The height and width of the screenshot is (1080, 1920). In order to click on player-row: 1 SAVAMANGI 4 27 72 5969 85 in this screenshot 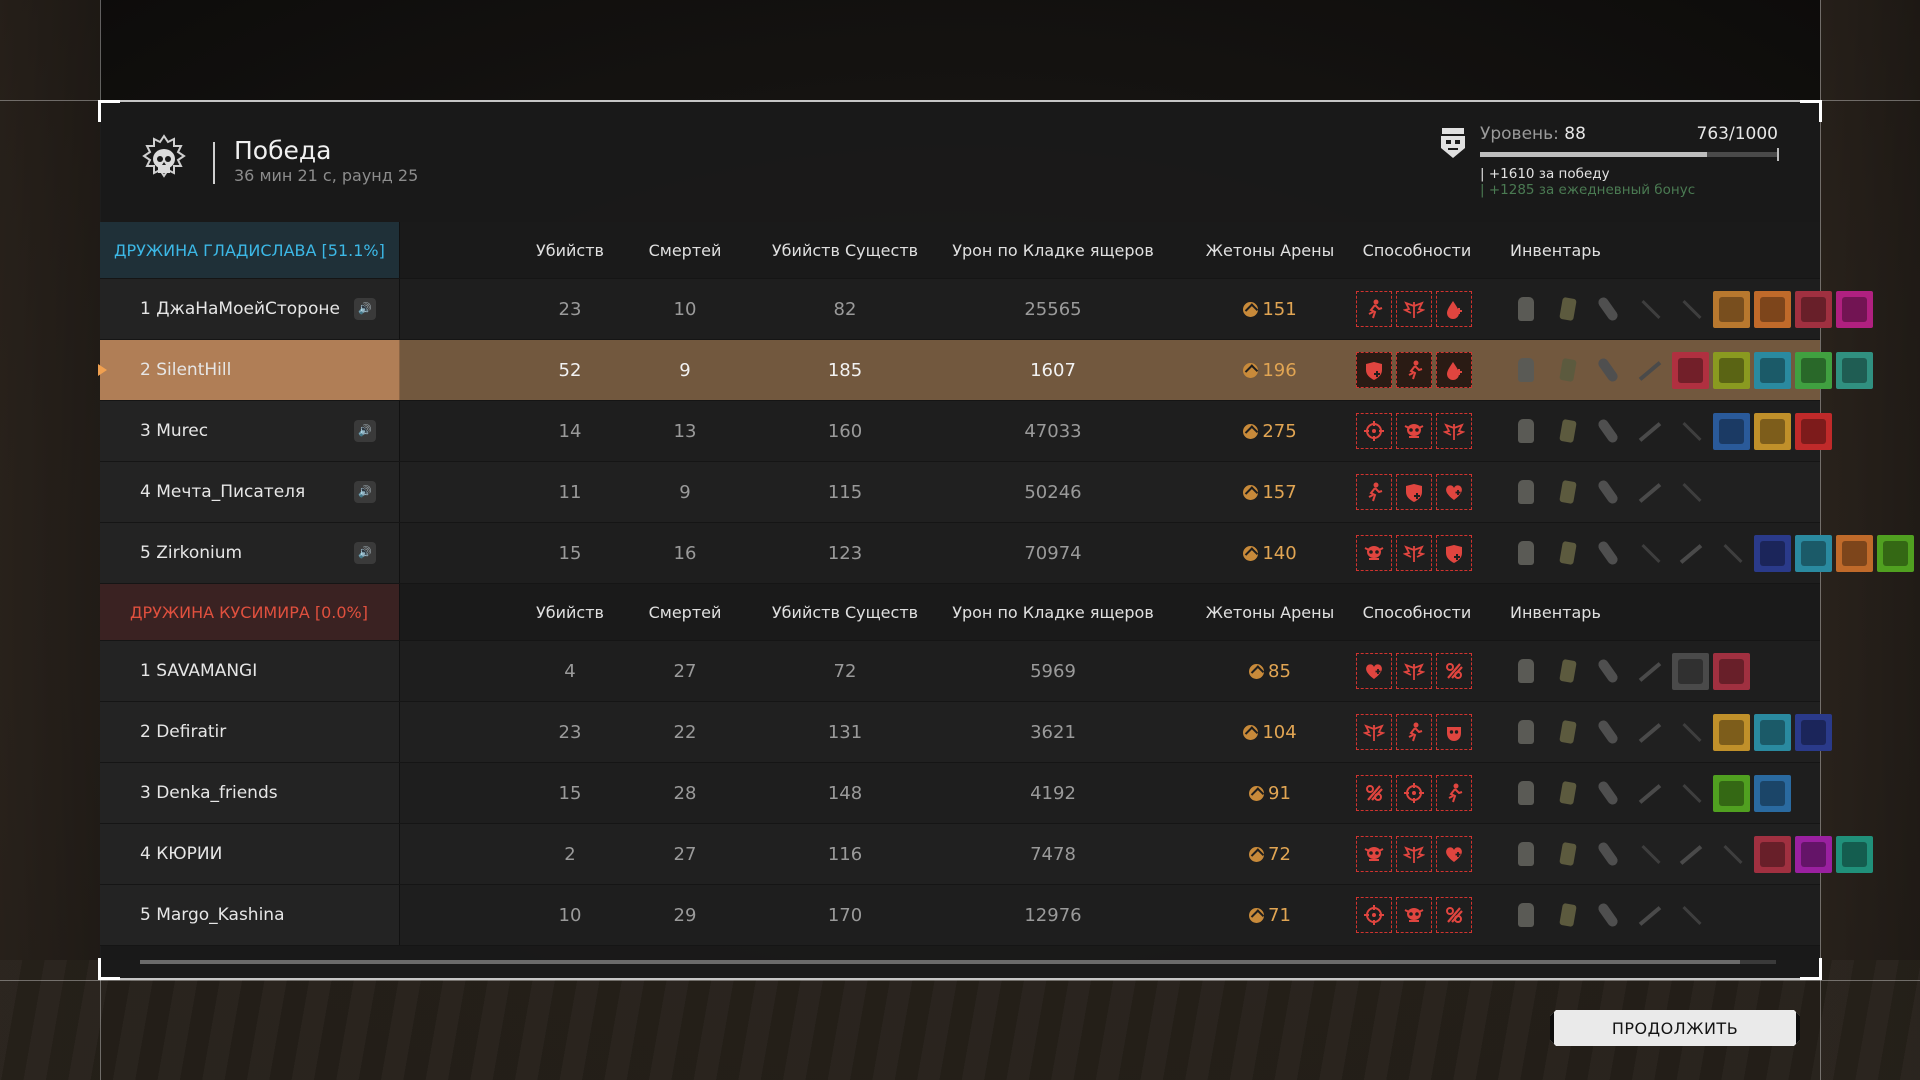, I will do `click(960, 671)`.